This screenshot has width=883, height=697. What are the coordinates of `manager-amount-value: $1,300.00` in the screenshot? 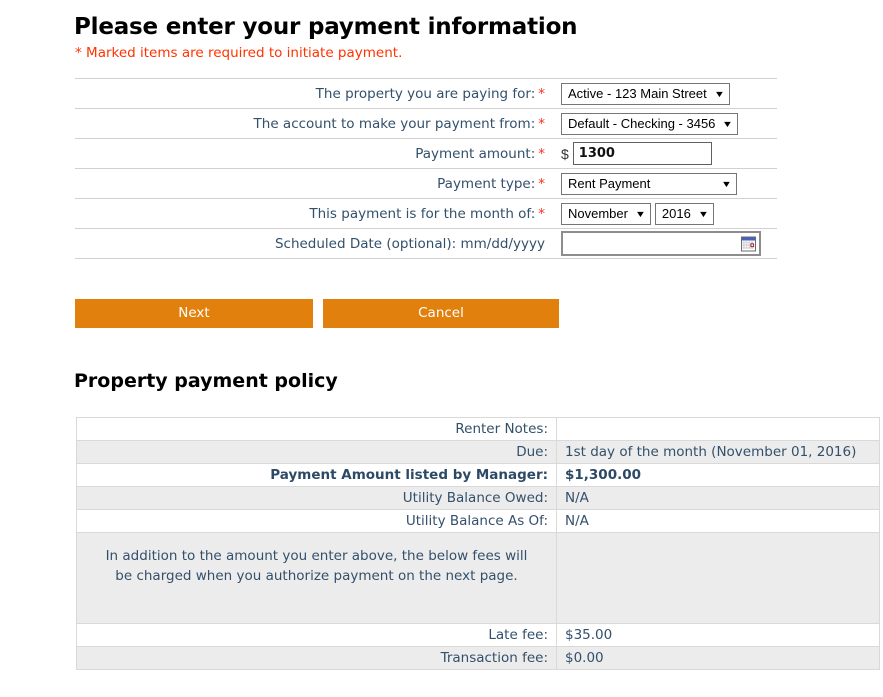 It's located at (718, 475).